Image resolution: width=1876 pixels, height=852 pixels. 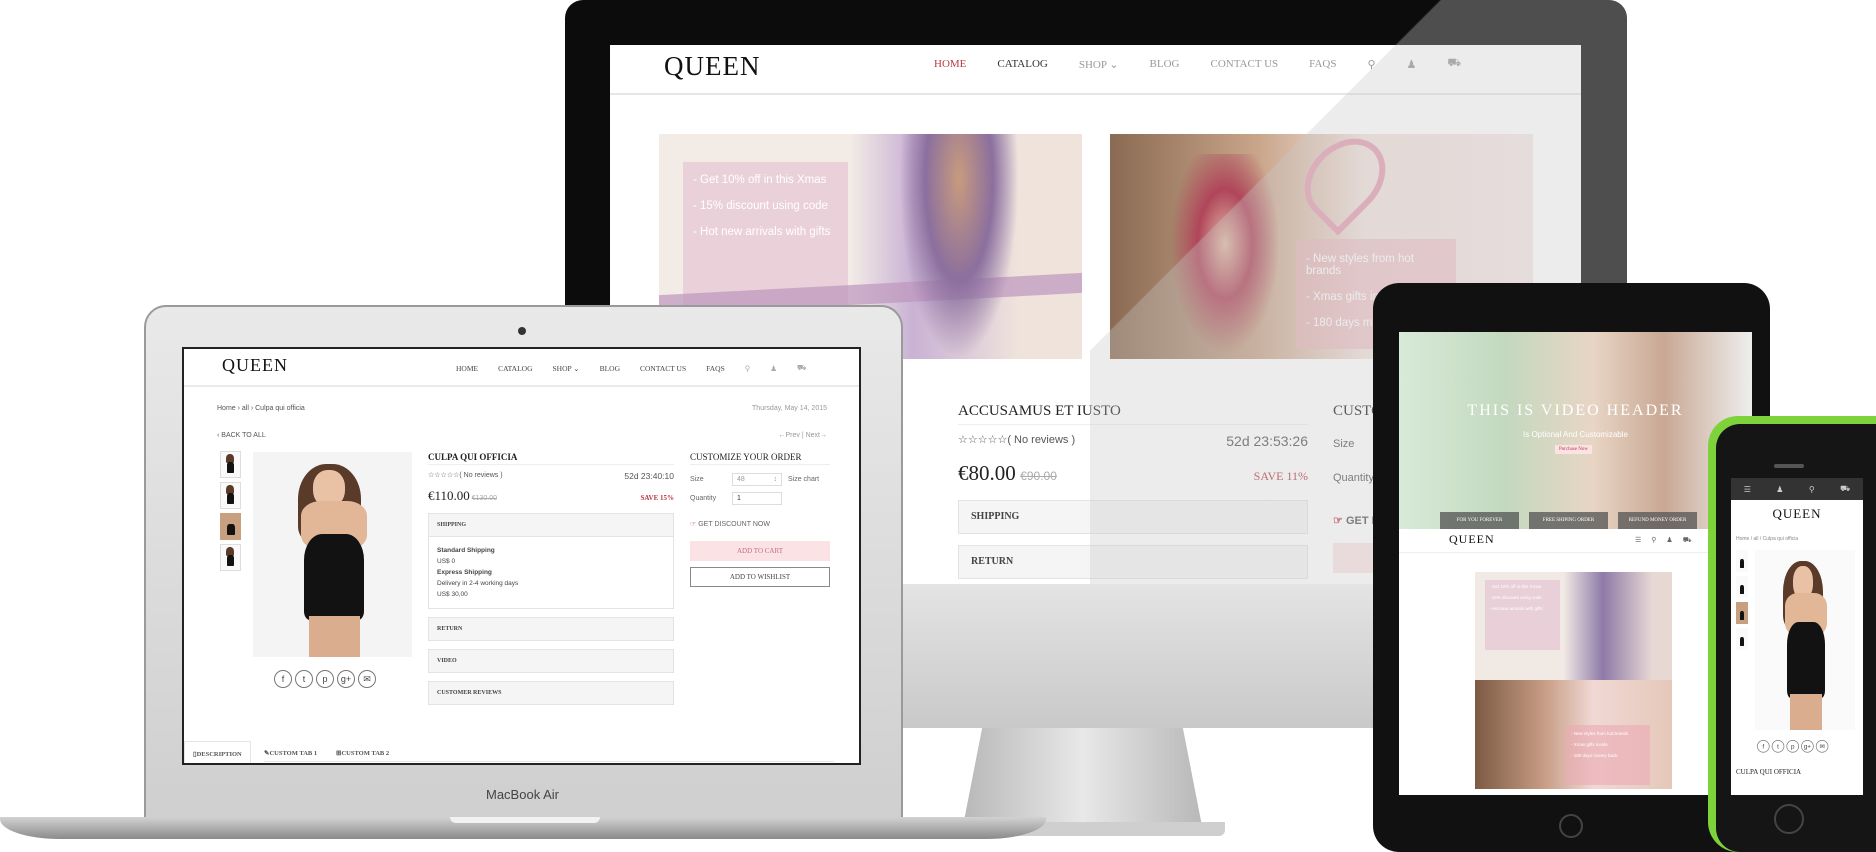 What do you see at coordinates (734, 524) in the screenshot?
I see `discount-link: GET DISCOUNT NOW` at bounding box center [734, 524].